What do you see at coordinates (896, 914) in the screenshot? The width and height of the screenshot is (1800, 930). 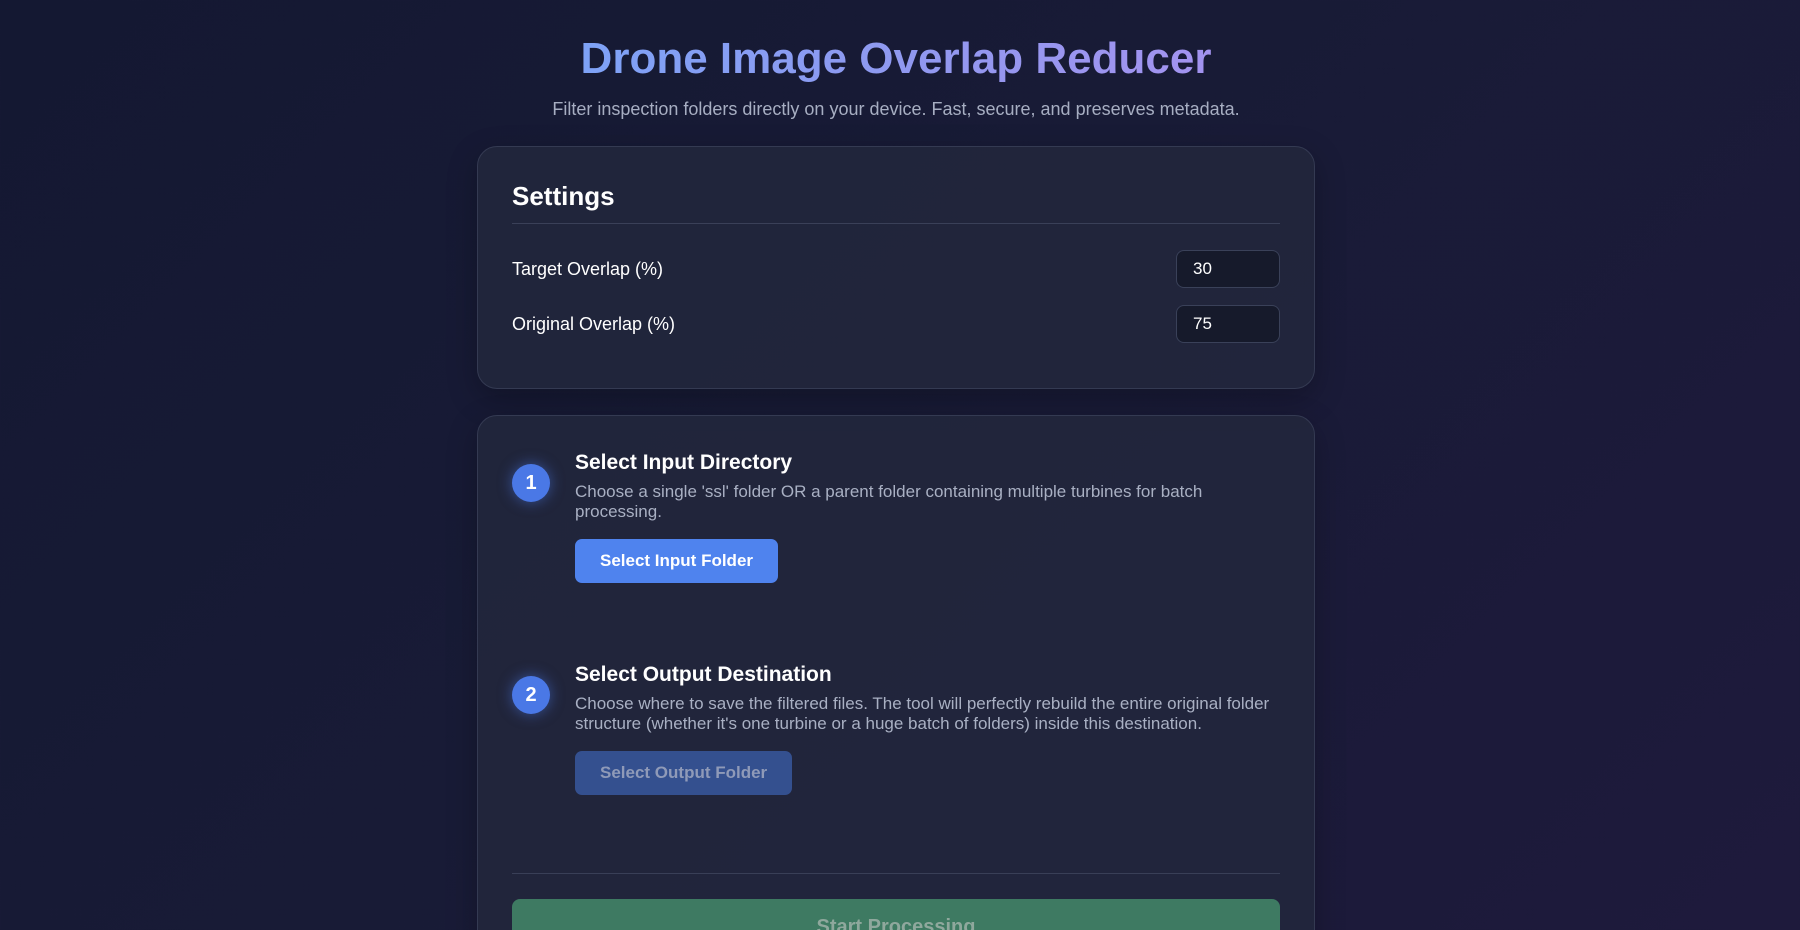 I see `start-processing-button: Start Processing` at bounding box center [896, 914].